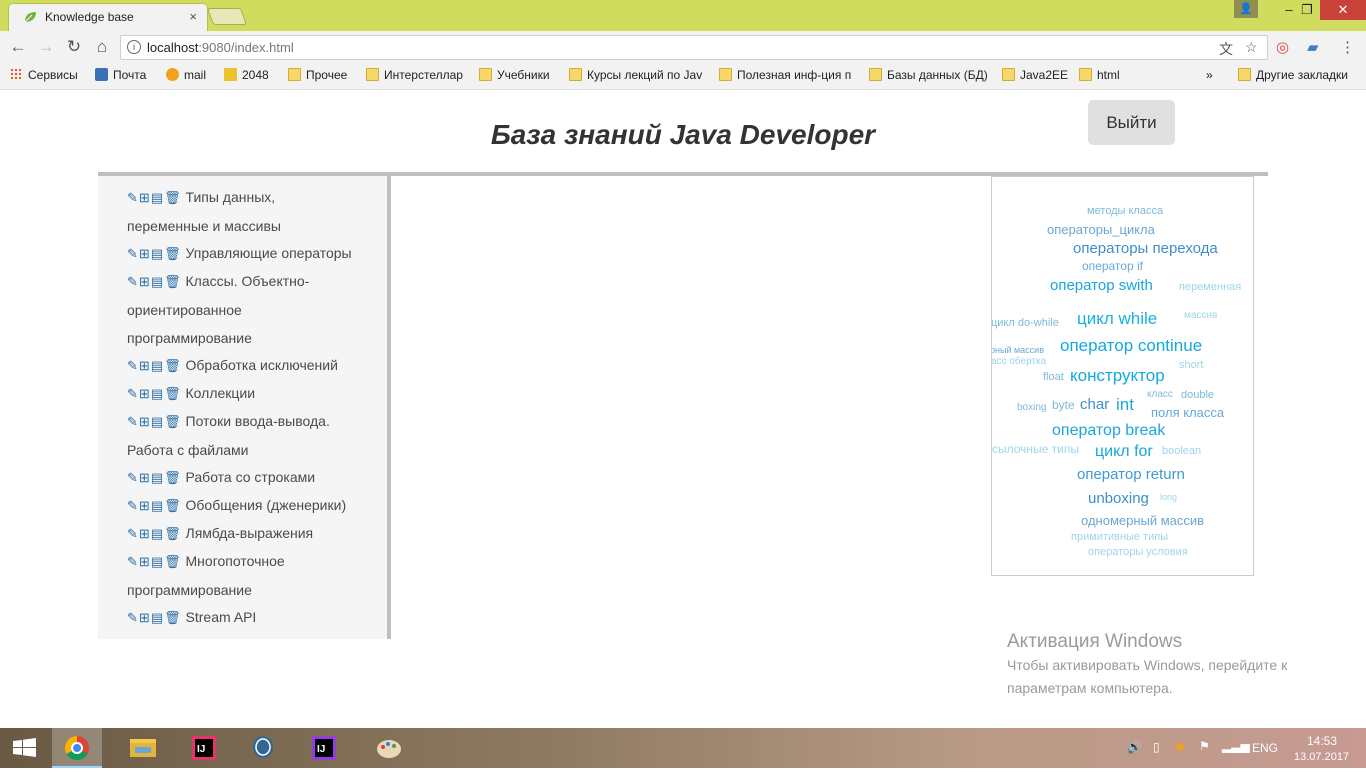  I want to click on category-item: ✎⊞▤🗑 Коллекции, so click(247, 393).